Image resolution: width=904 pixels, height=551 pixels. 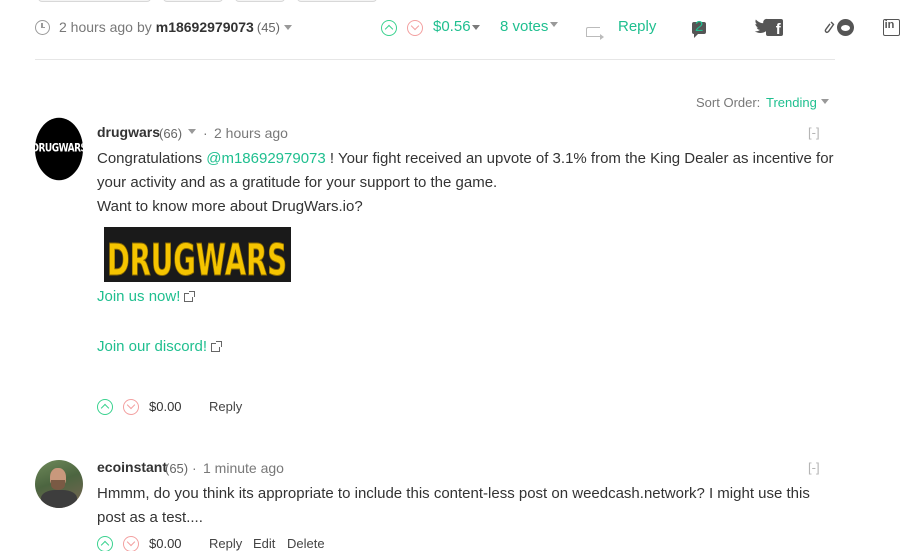 I want to click on clock-icon, so click(x=42, y=27).